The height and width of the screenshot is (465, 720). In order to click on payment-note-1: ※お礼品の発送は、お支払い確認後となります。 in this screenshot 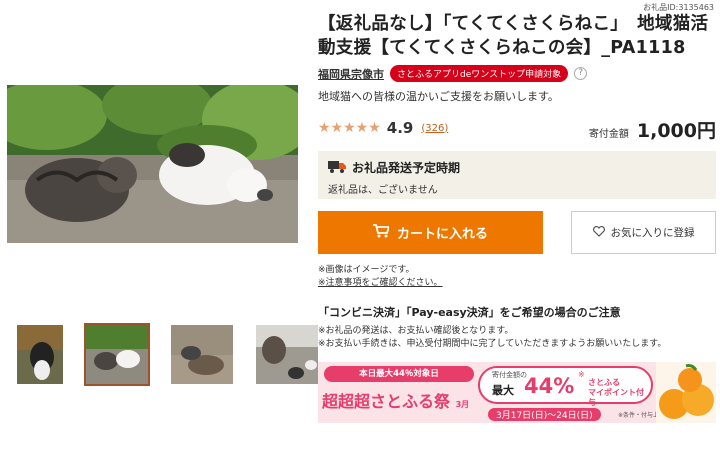, I will do `click(416, 331)`.